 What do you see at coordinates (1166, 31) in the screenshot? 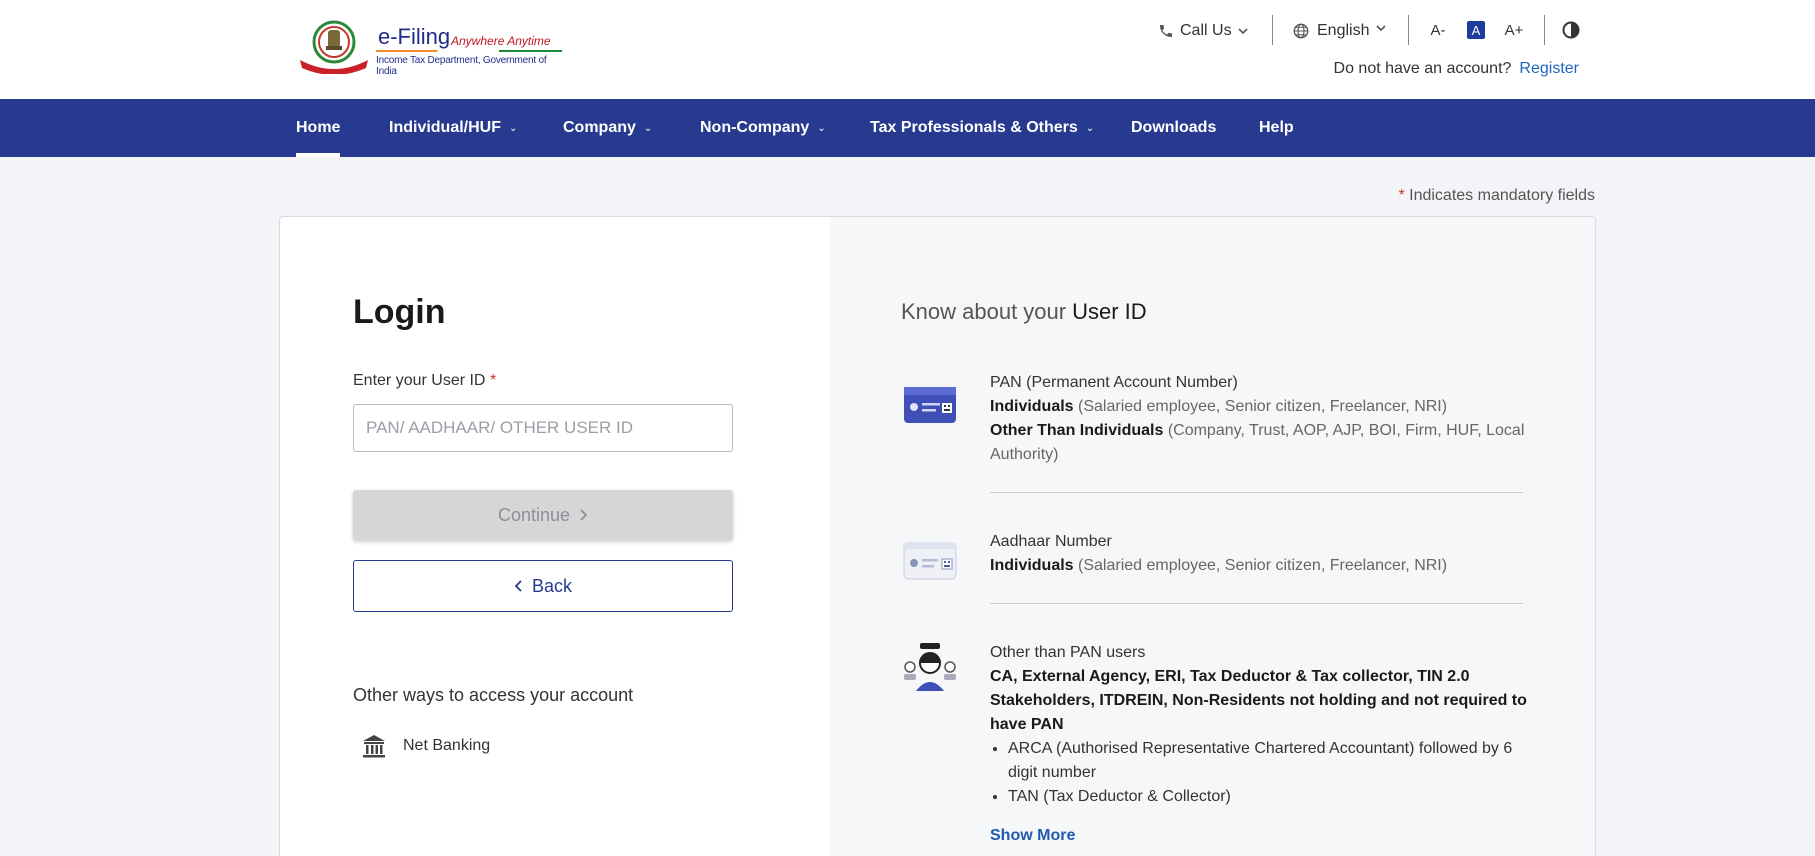
I see `phone-icon` at bounding box center [1166, 31].